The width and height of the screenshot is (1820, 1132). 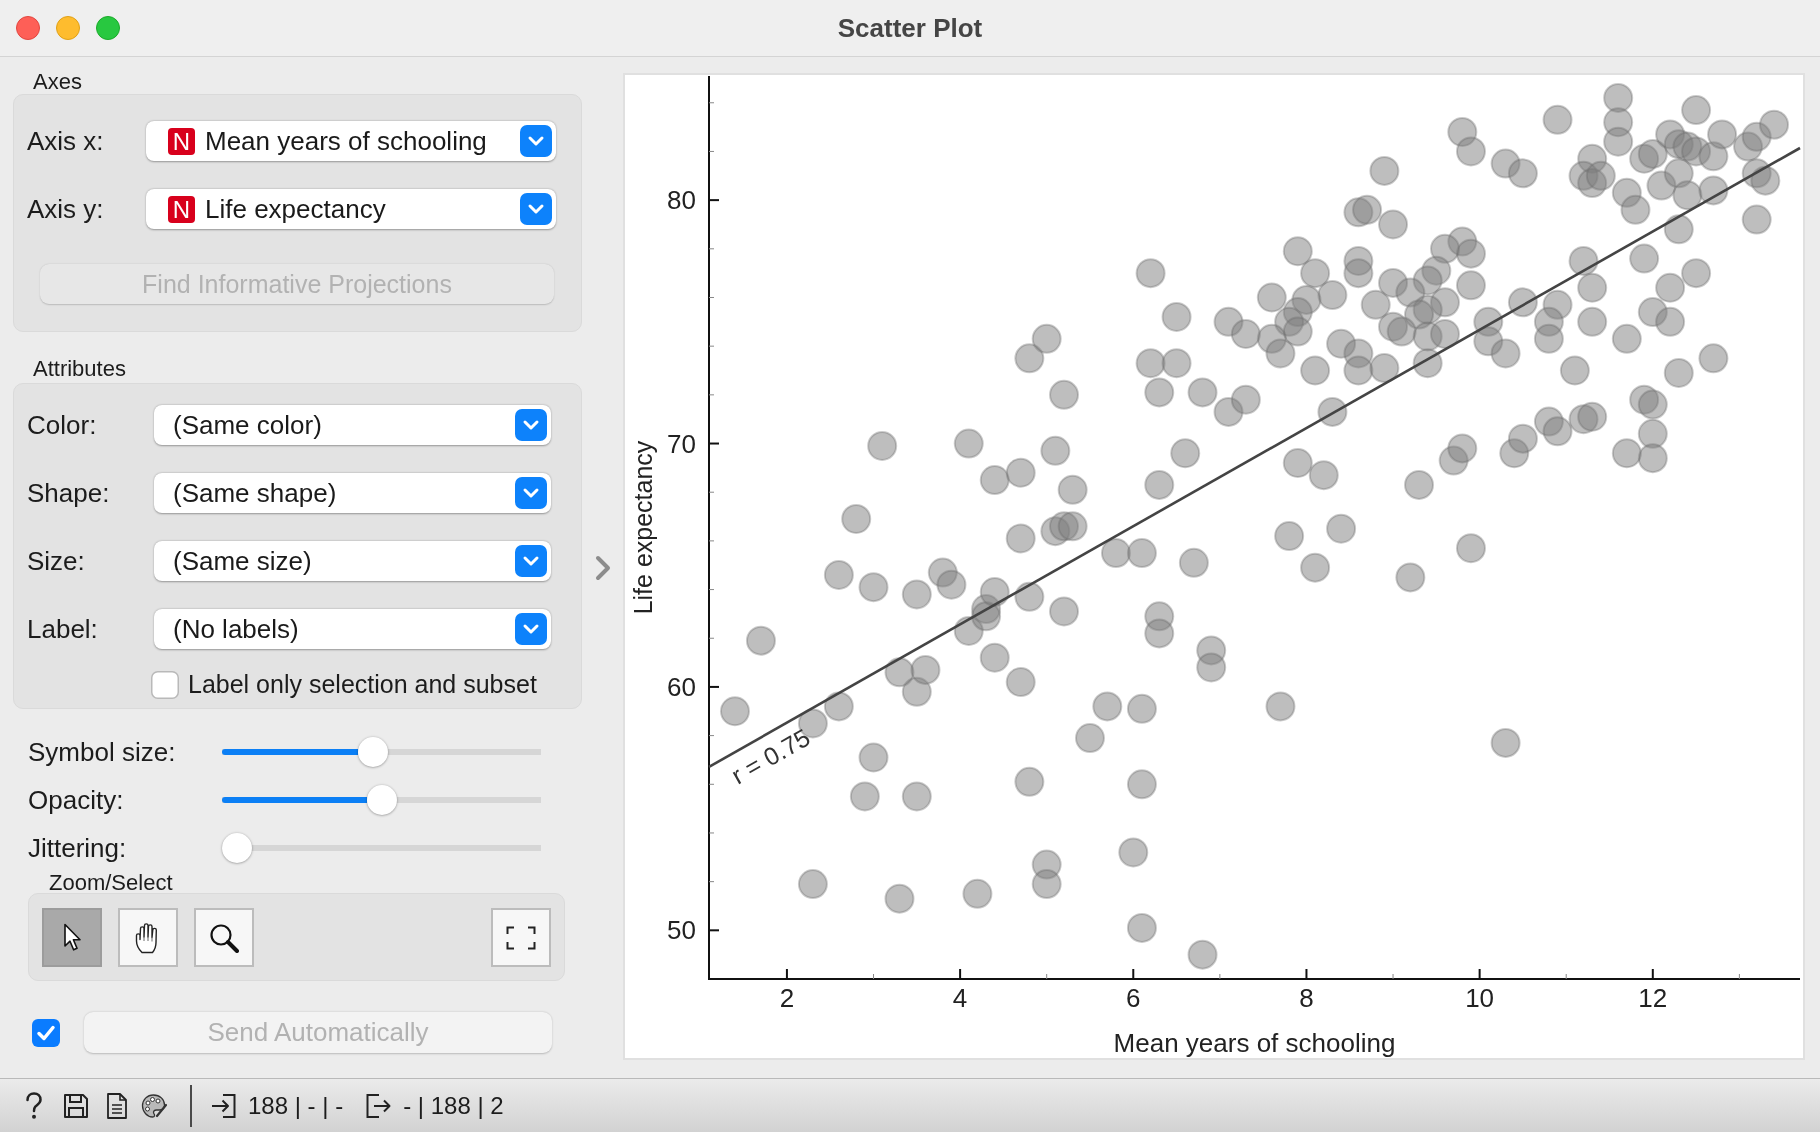 I want to click on field-label: Label:, so click(x=63, y=629).